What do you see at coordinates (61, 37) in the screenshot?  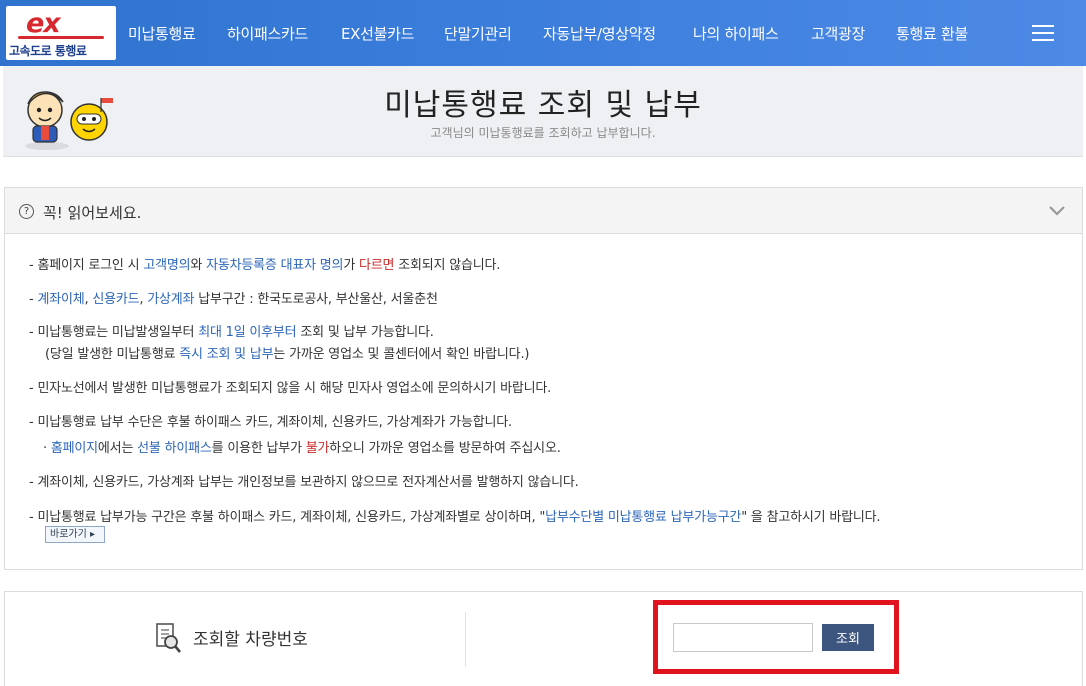 I see `logo-swoosh` at bounding box center [61, 37].